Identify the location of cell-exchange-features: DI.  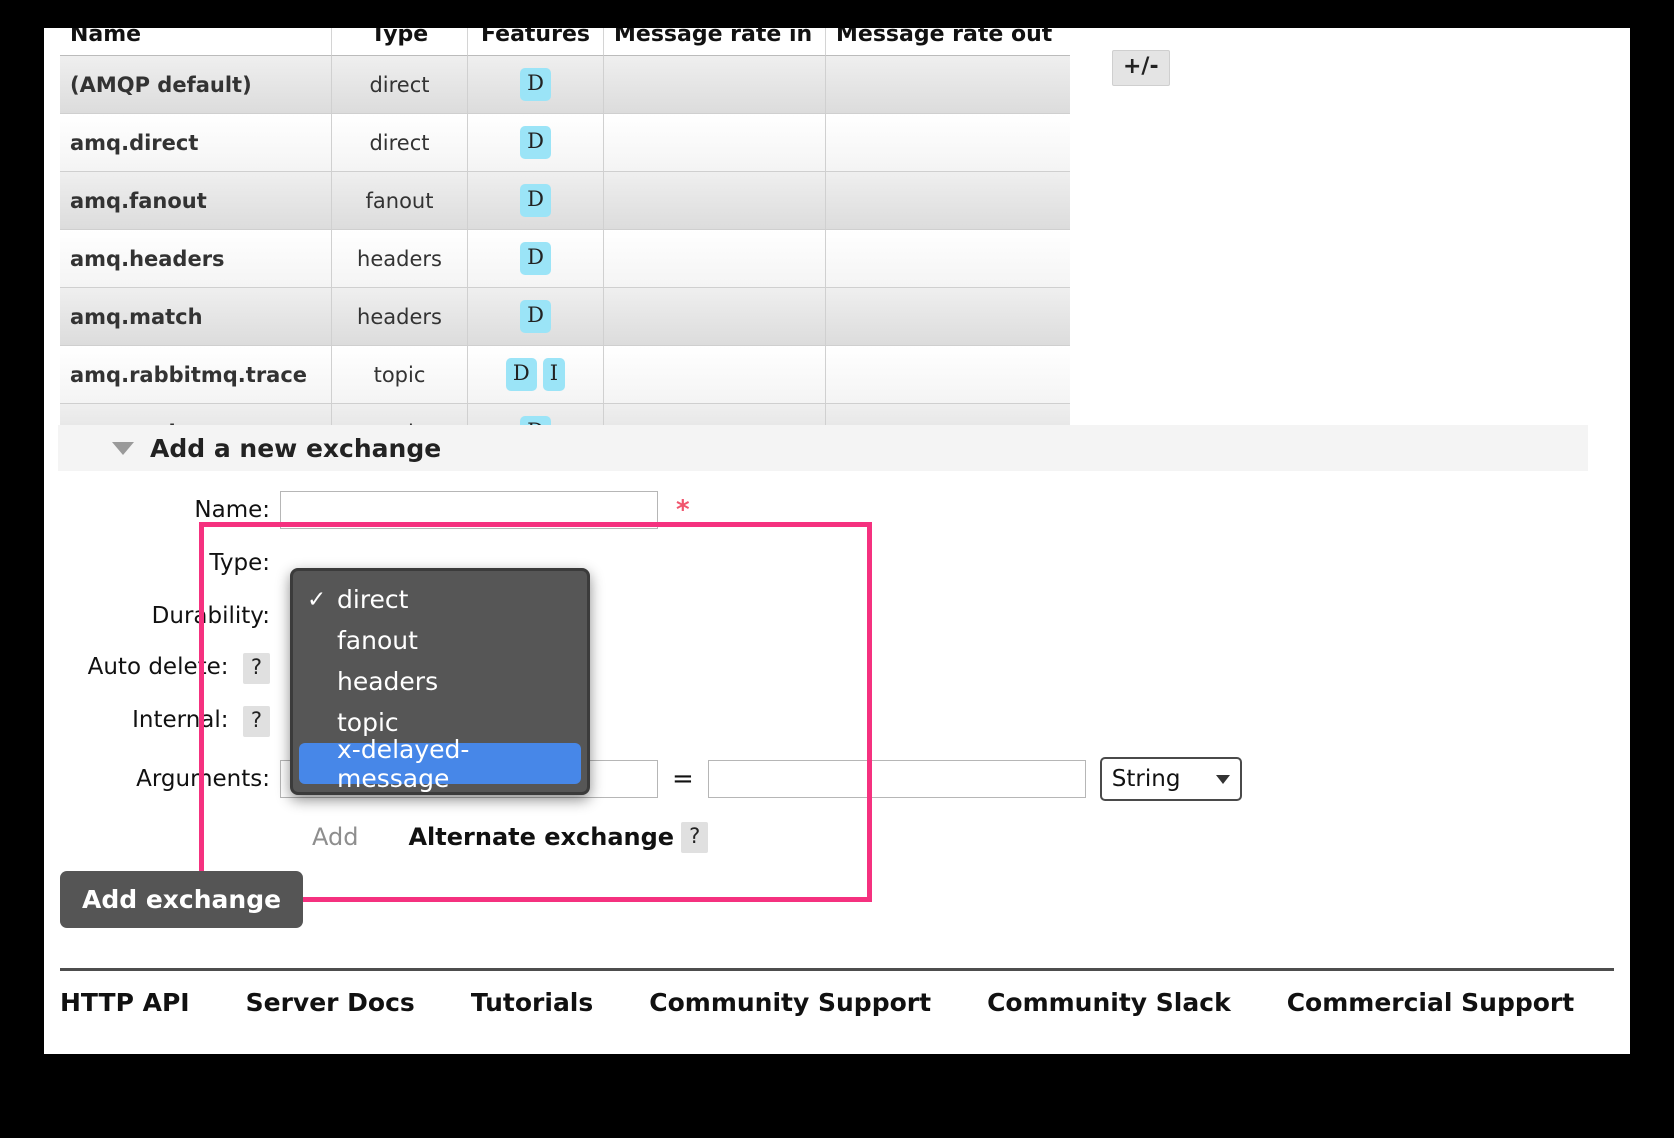
(536, 375).